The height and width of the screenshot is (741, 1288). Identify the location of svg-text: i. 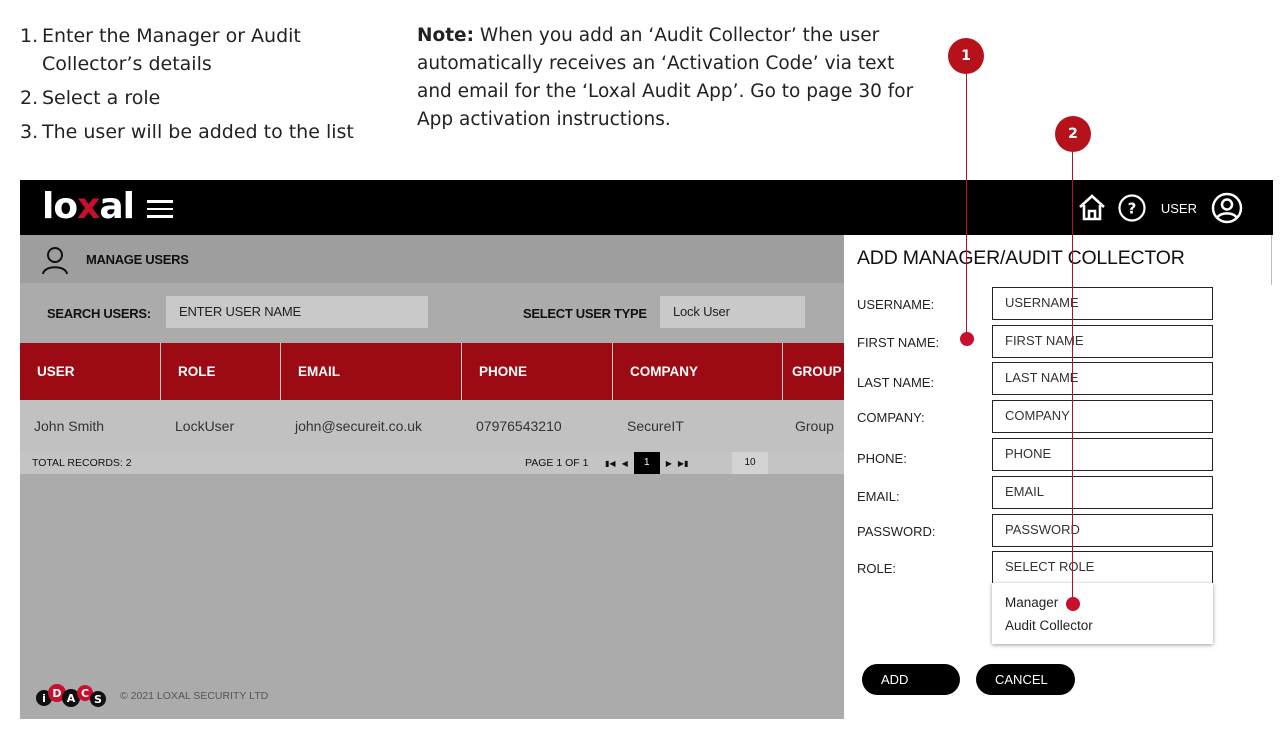
(44, 698).